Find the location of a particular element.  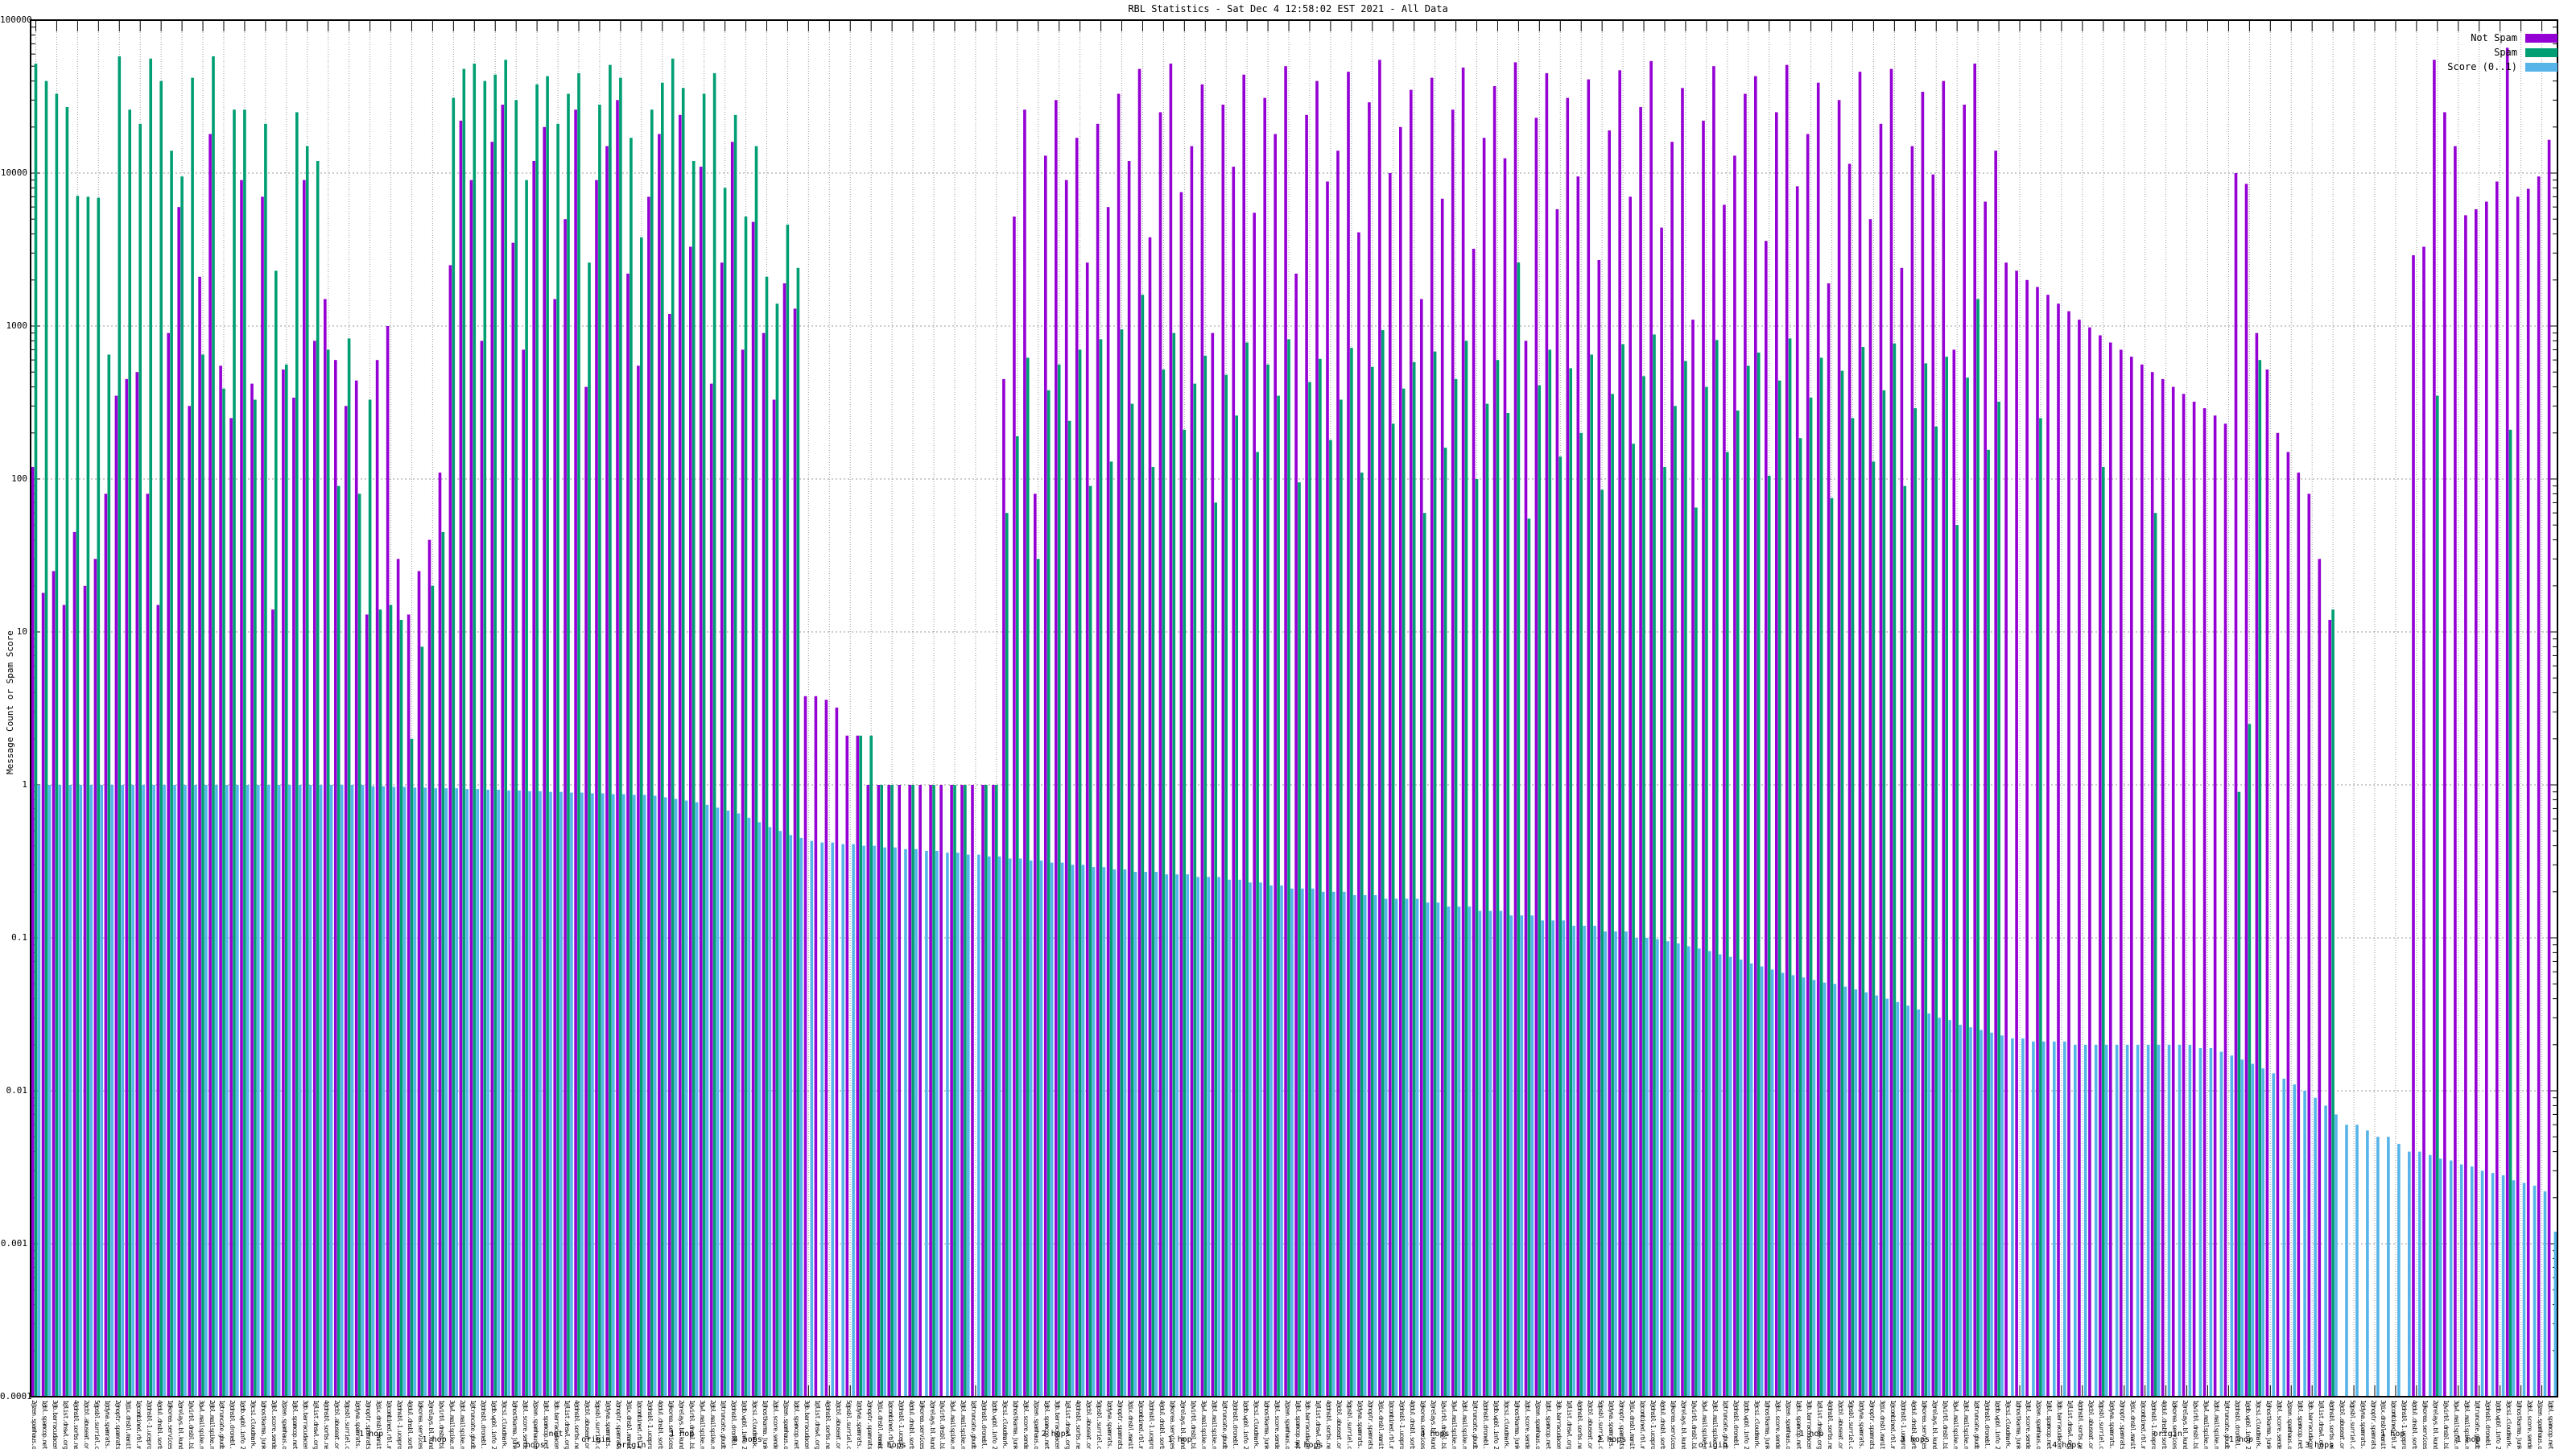

legend-row: Not Spam is located at coordinates (2502, 38).